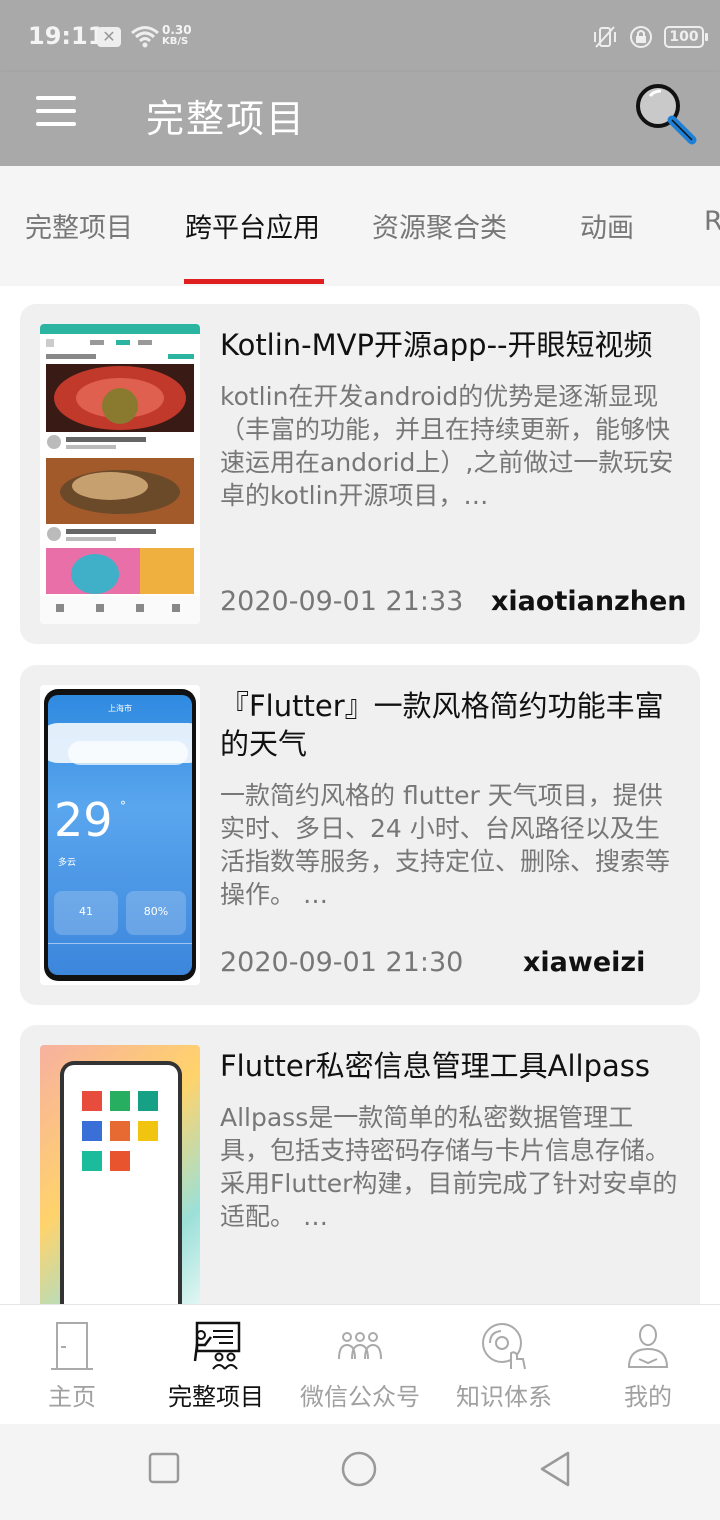 The image size is (720, 1520). I want to click on tab-bar: 完整项目 跨平台应用 资源聚合类 动画 R, so click(360, 226).